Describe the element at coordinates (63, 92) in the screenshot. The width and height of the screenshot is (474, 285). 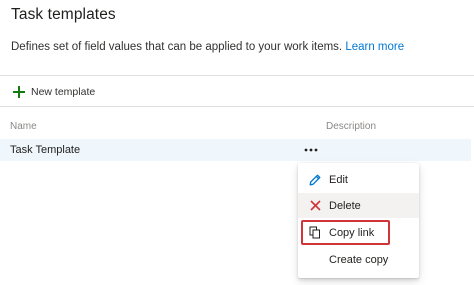
I see `new-template-label: New template` at that location.